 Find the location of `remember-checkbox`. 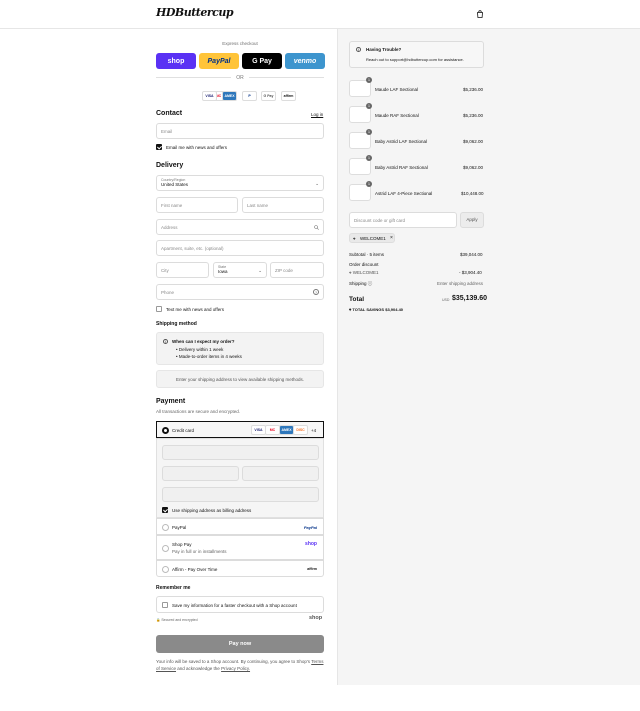

remember-checkbox is located at coordinates (165, 605).